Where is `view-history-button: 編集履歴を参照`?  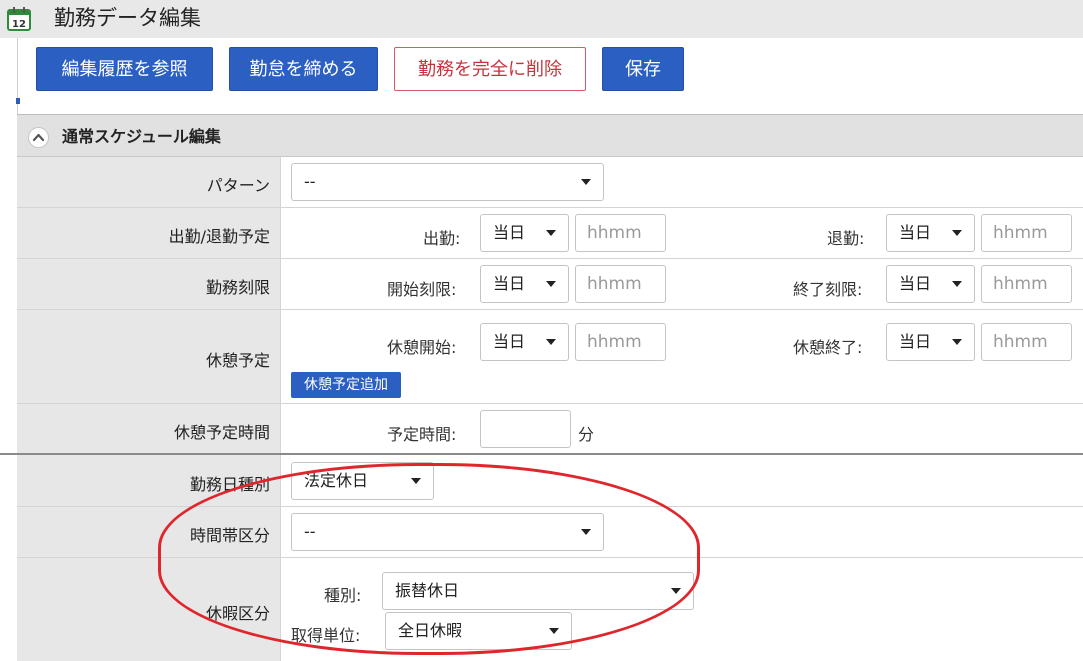
view-history-button: 編集履歴を参照 is located at coordinates (124, 69).